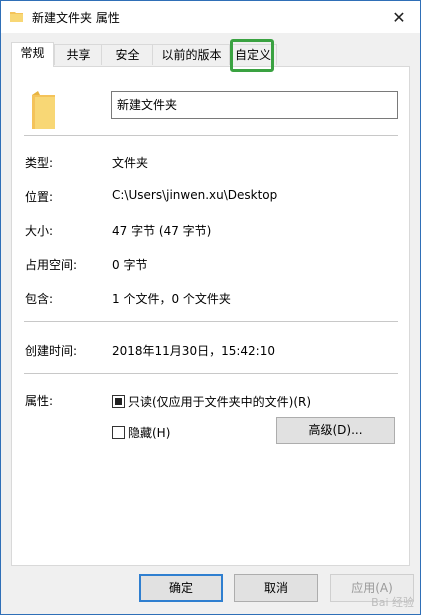 The height and width of the screenshot is (615, 421). I want to click on contains-value: 1 个文件，0 个文件夹, so click(171, 299).